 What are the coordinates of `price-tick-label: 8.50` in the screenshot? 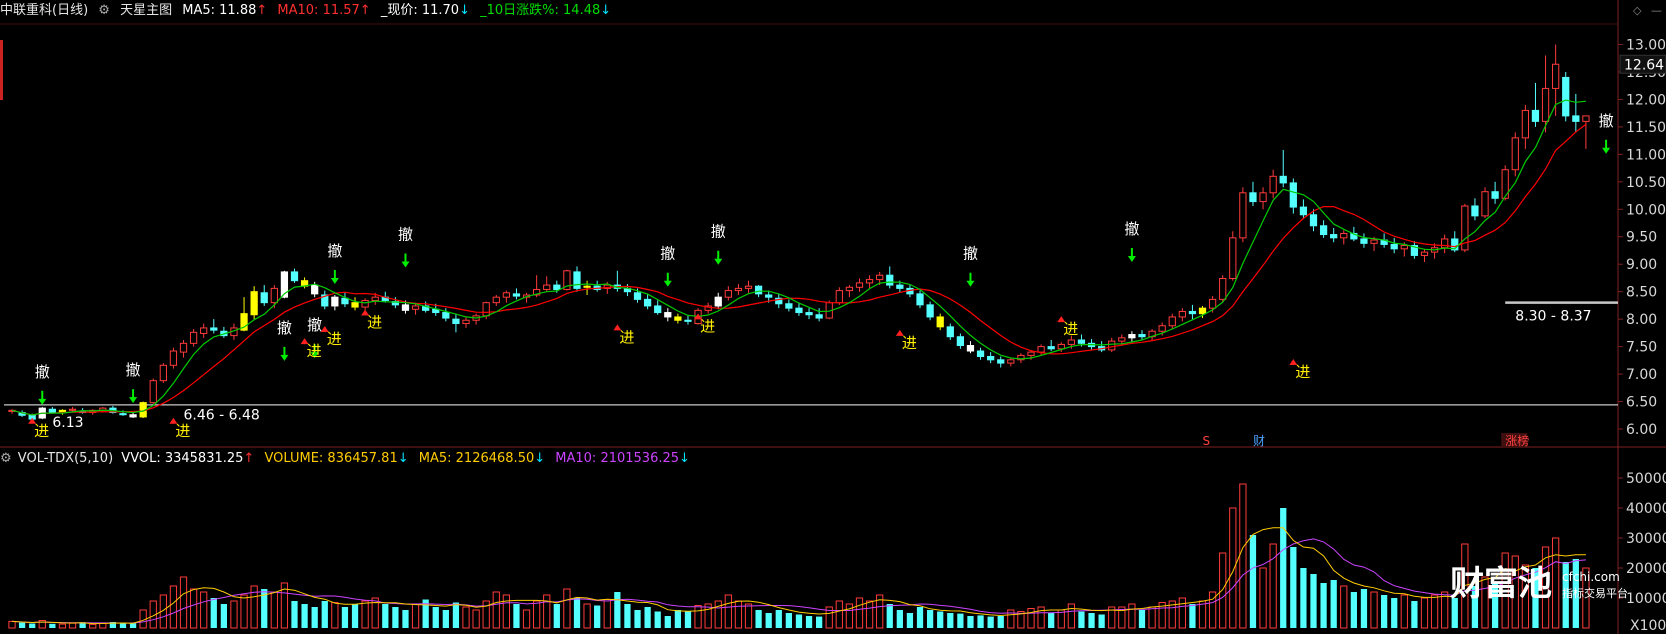 It's located at (1641, 293).